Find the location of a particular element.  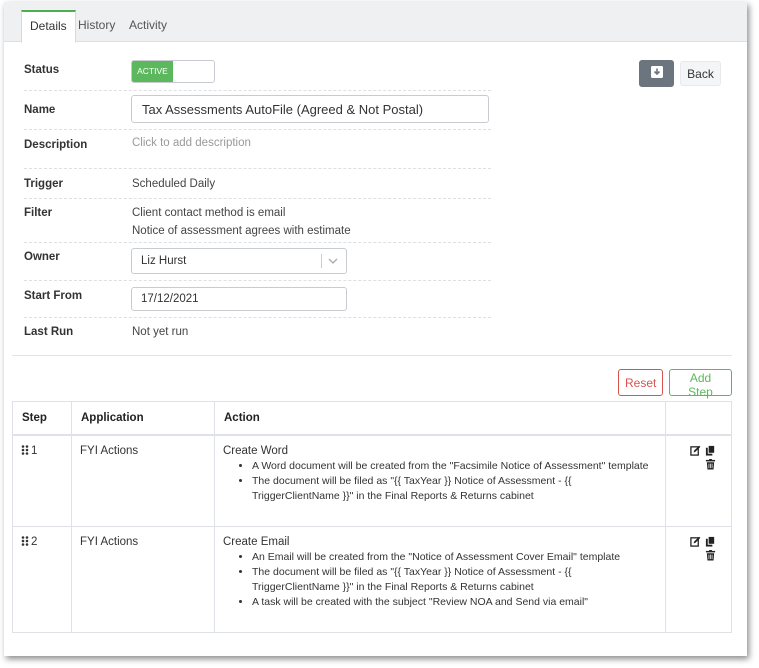

action-title: Create Email is located at coordinates (256, 542).